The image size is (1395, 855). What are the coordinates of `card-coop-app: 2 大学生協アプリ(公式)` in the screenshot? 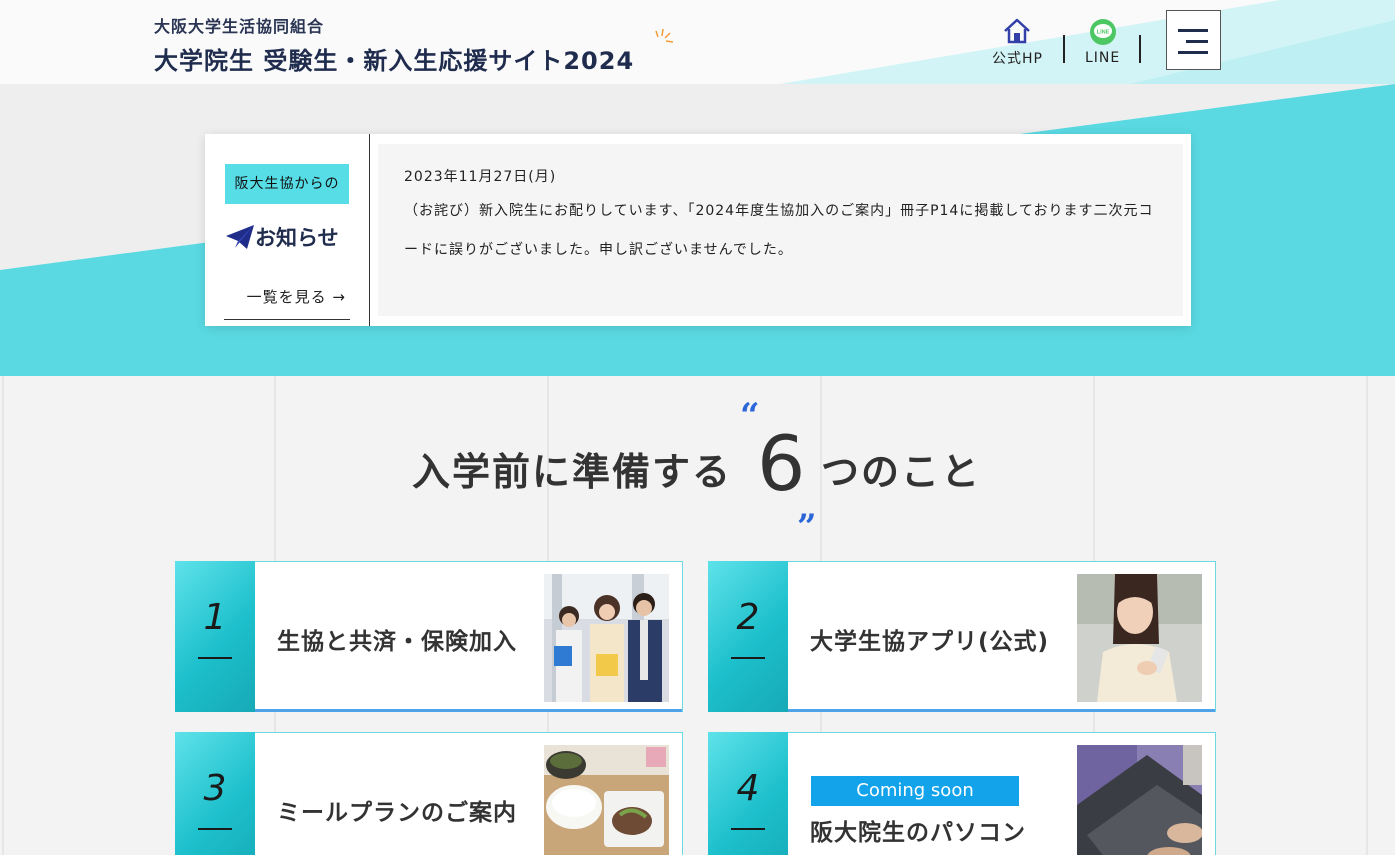 It's located at (962, 636).